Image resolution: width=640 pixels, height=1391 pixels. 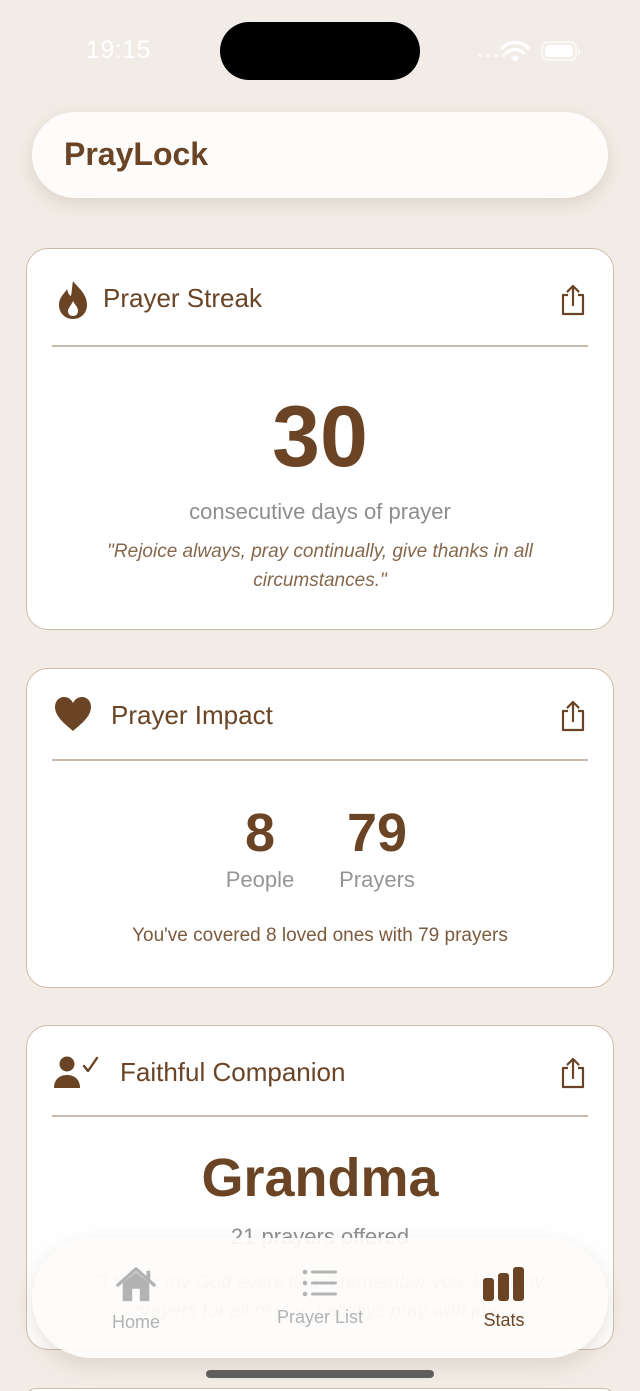 I want to click on people-count: 8, so click(x=260, y=833).